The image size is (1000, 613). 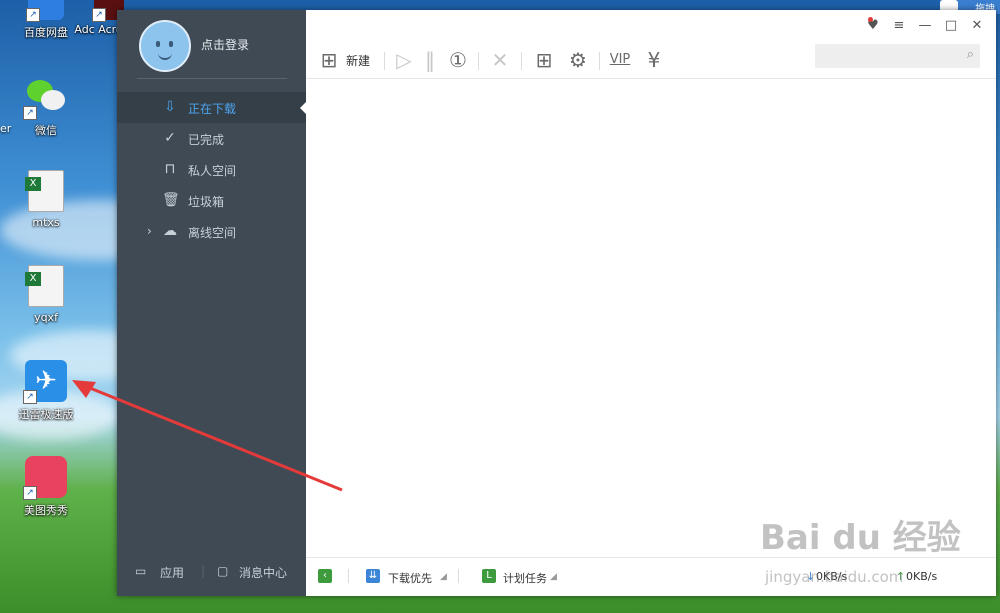 I want to click on skin-icon: ♥, so click(x=873, y=25).